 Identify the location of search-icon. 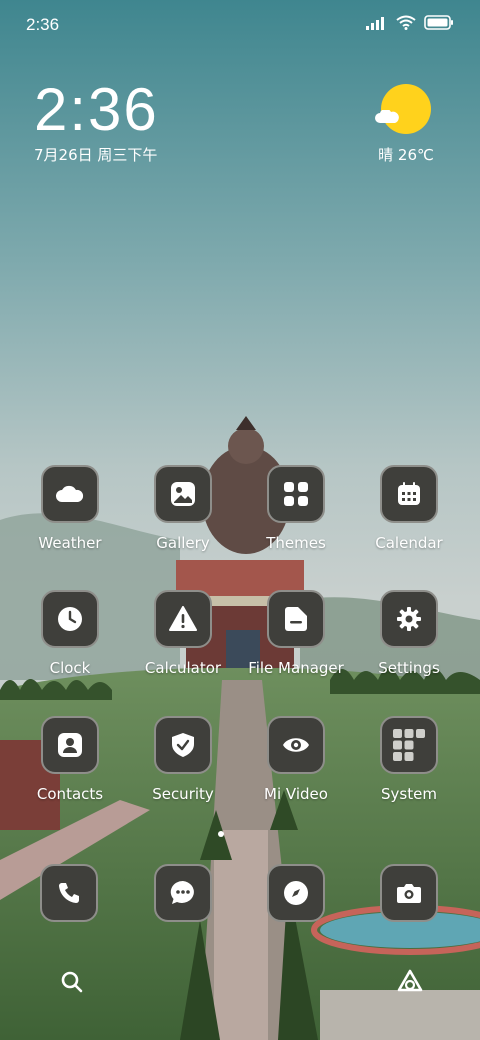
(72, 982).